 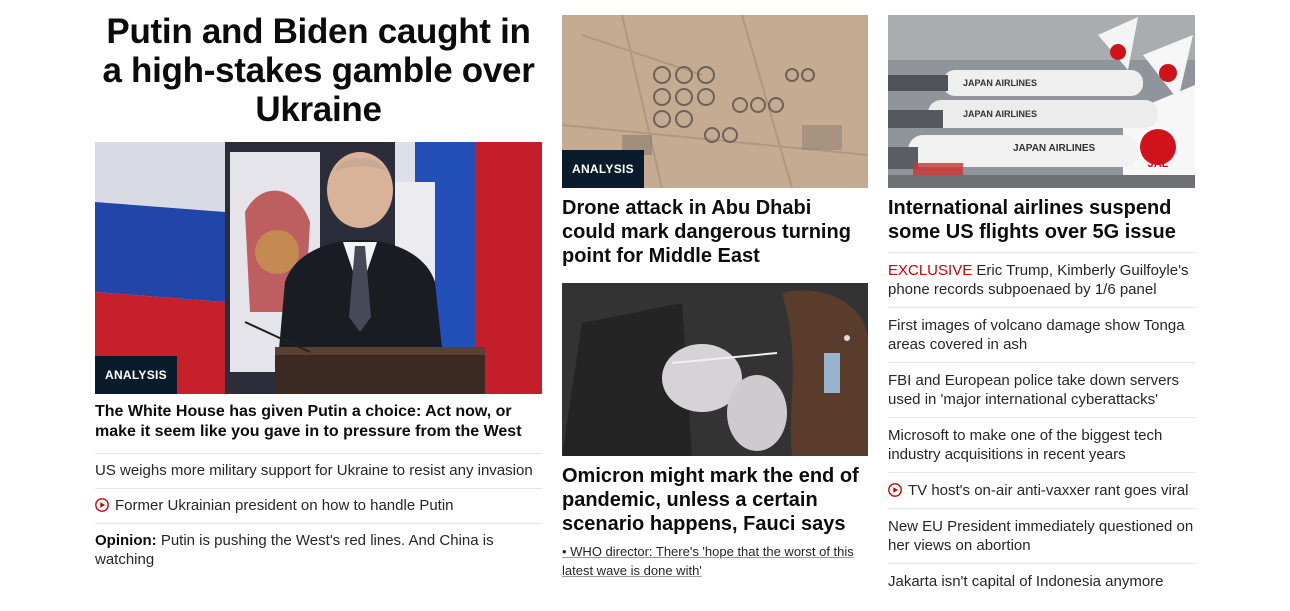 I want to click on exclusive-label: EXCLUSIVE, so click(x=930, y=270).